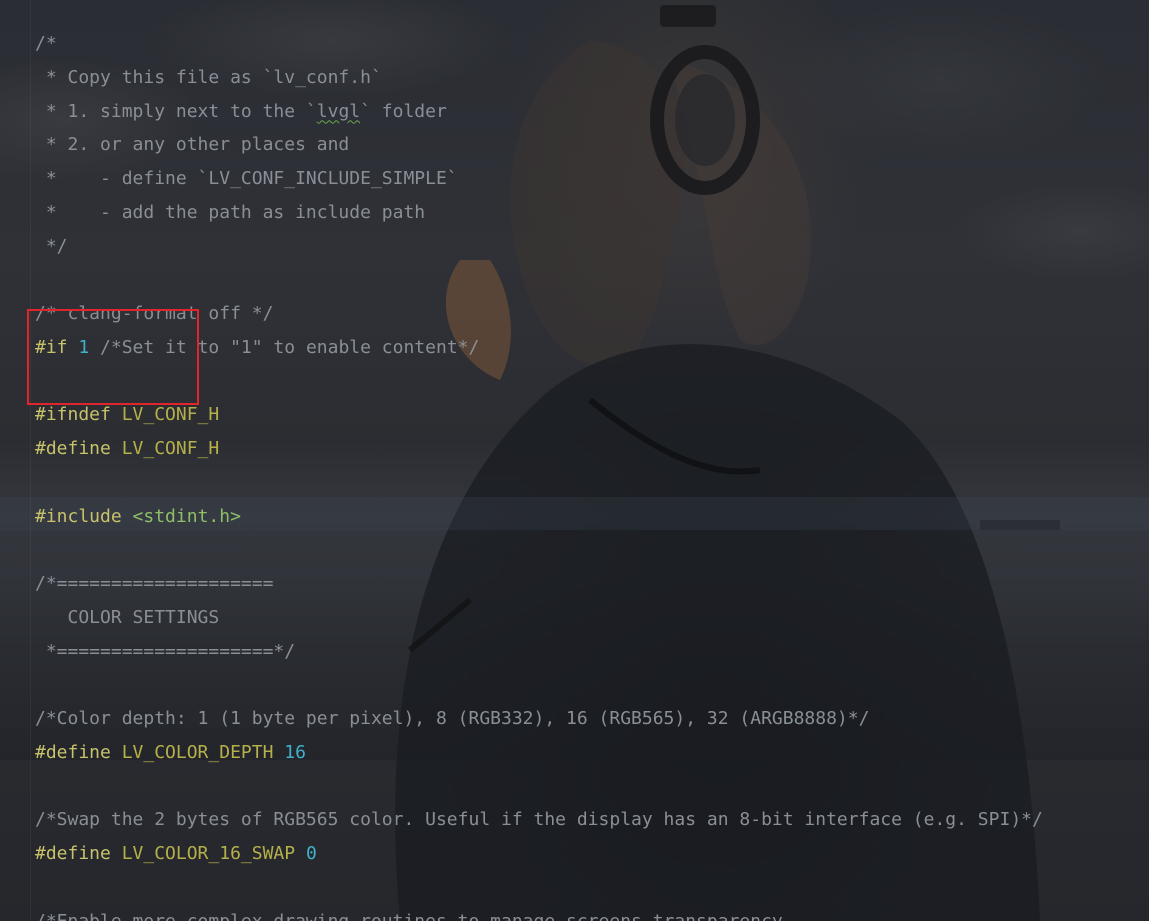 The width and height of the screenshot is (1149, 921). I want to click on code-line: /*====================, so click(539, 584).